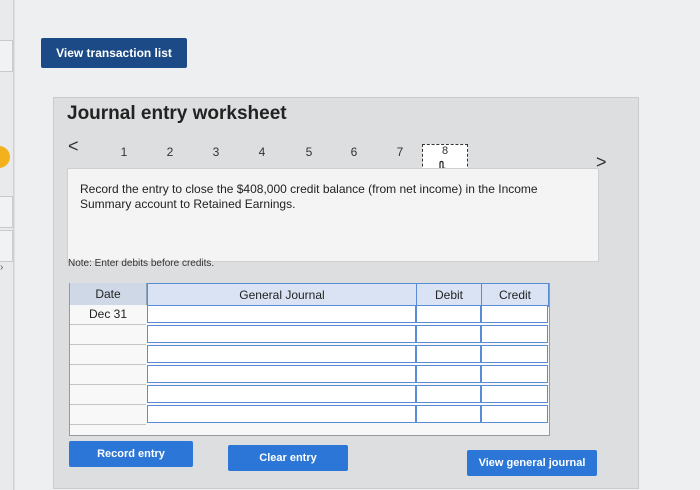  Describe the element at coordinates (177, 113) in the screenshot. I see `worksheet-title: Journal entry worksheet` at that location.